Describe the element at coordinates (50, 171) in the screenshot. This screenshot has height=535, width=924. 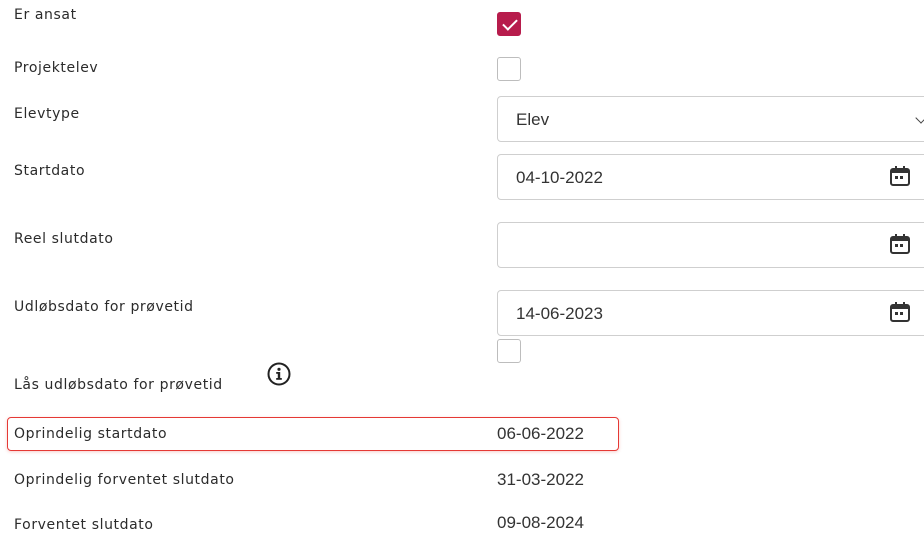
I see `label-startdato: Startdato` at that location.